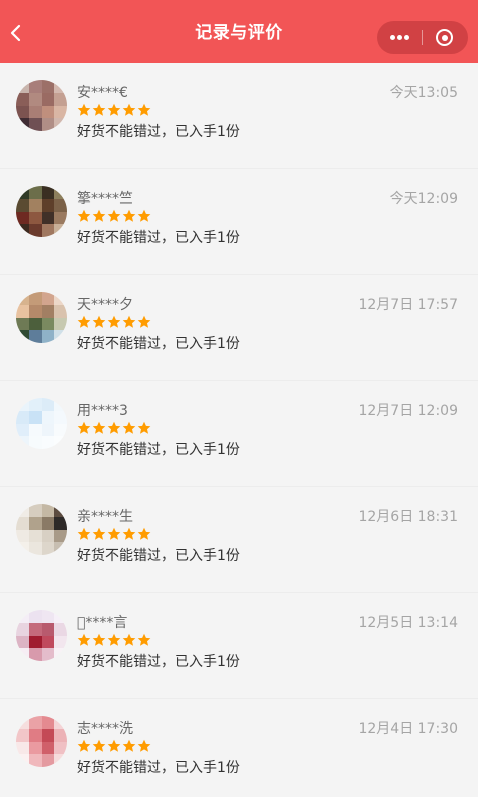  What do you see at coordinates (105, 517) in the screenshot?
I see `reviewer-name: 亲****生` at bounding box center [105, 517].